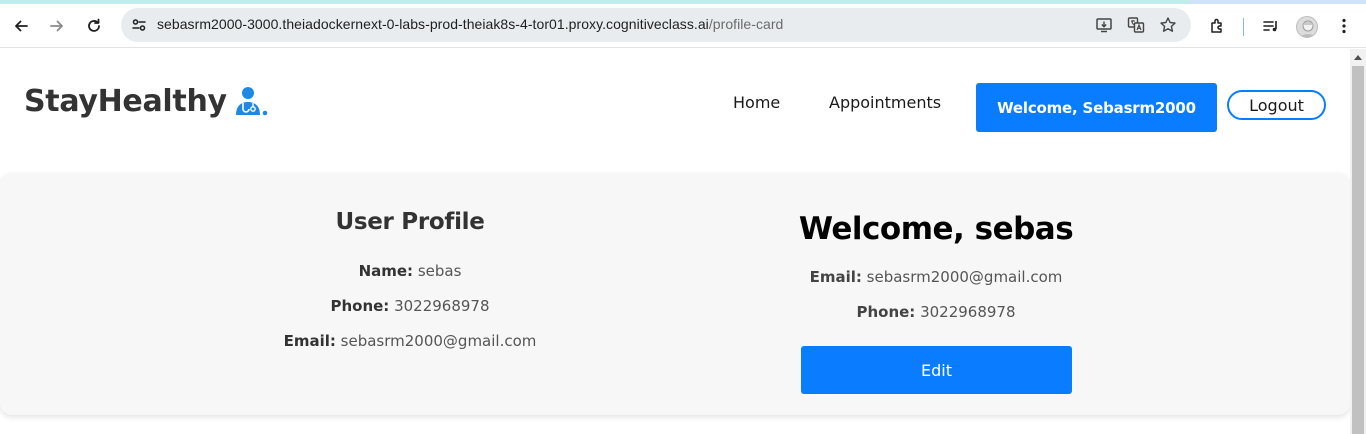  I want to click on profile-email-row: Email: sebasrm2000@gmail.com, so click(410, 341).